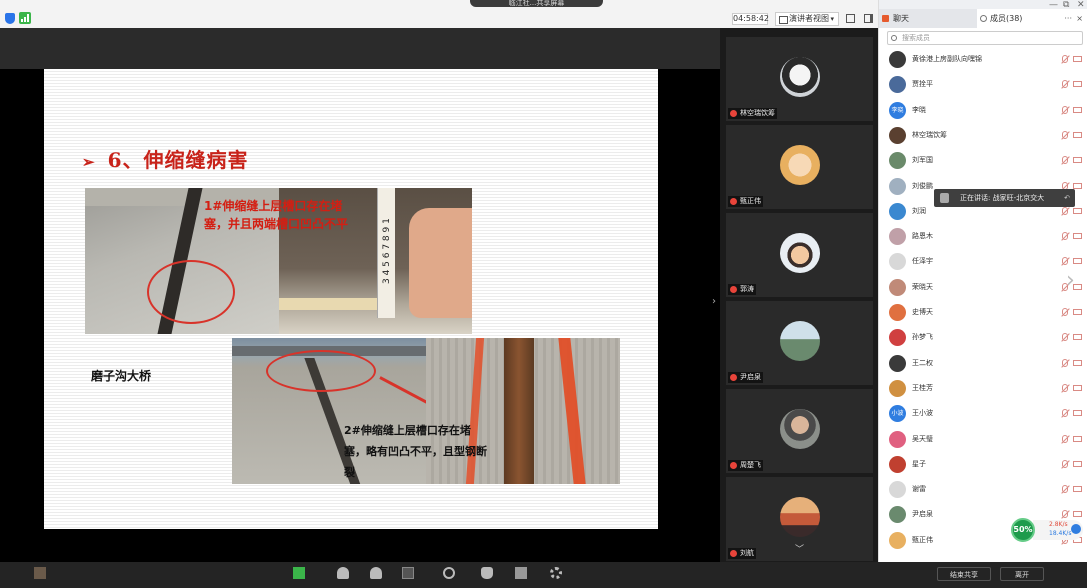  Describe the element at coordinates (980, 413) in the screenshot. I see `member-row: 小波 王小波` at that location.